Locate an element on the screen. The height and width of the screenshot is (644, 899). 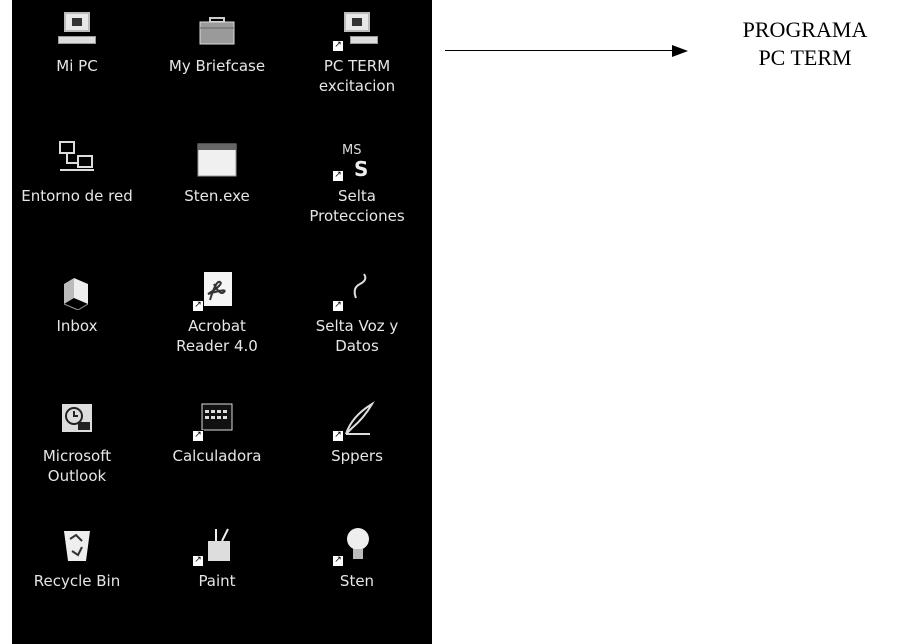
icon-label: Entorno de red is located at coordinates (77, 196).